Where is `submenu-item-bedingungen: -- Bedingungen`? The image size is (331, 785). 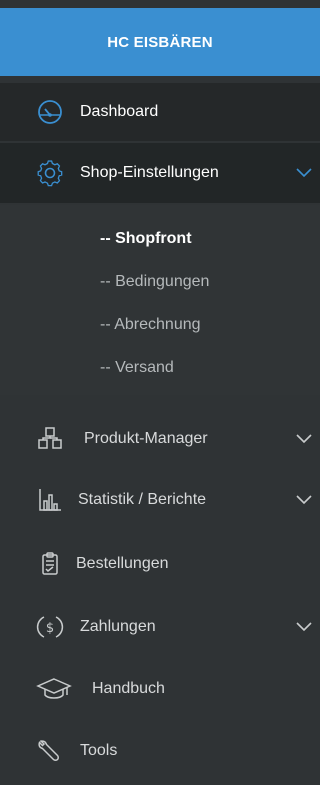
submenu-item-bedingungen: -- Bedingungen is located at coordinates (154, 282).